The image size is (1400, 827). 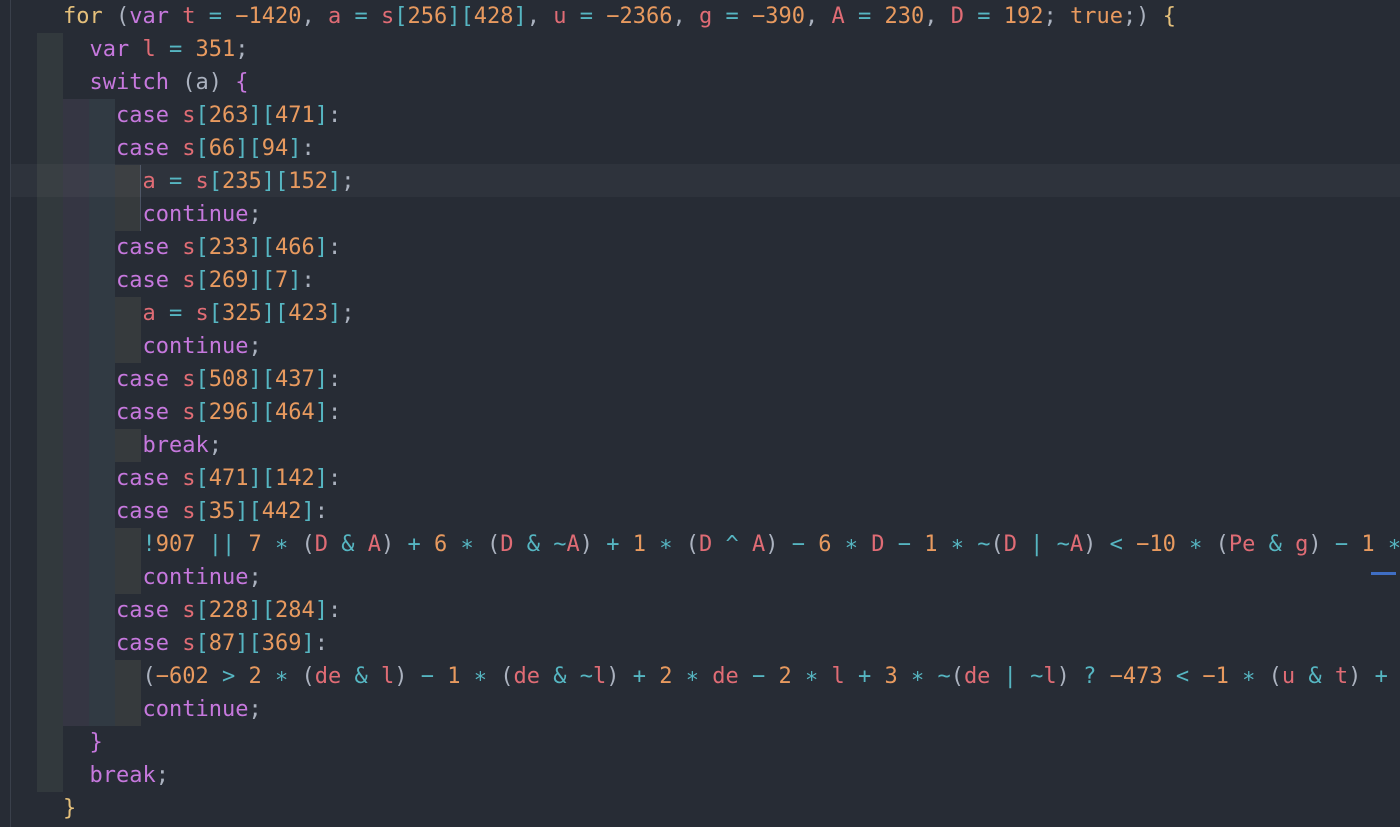 What do you see at coordinates (731, 808) in the screenshot?
I see `code-line-25: }` at bounding box center [731, 808].